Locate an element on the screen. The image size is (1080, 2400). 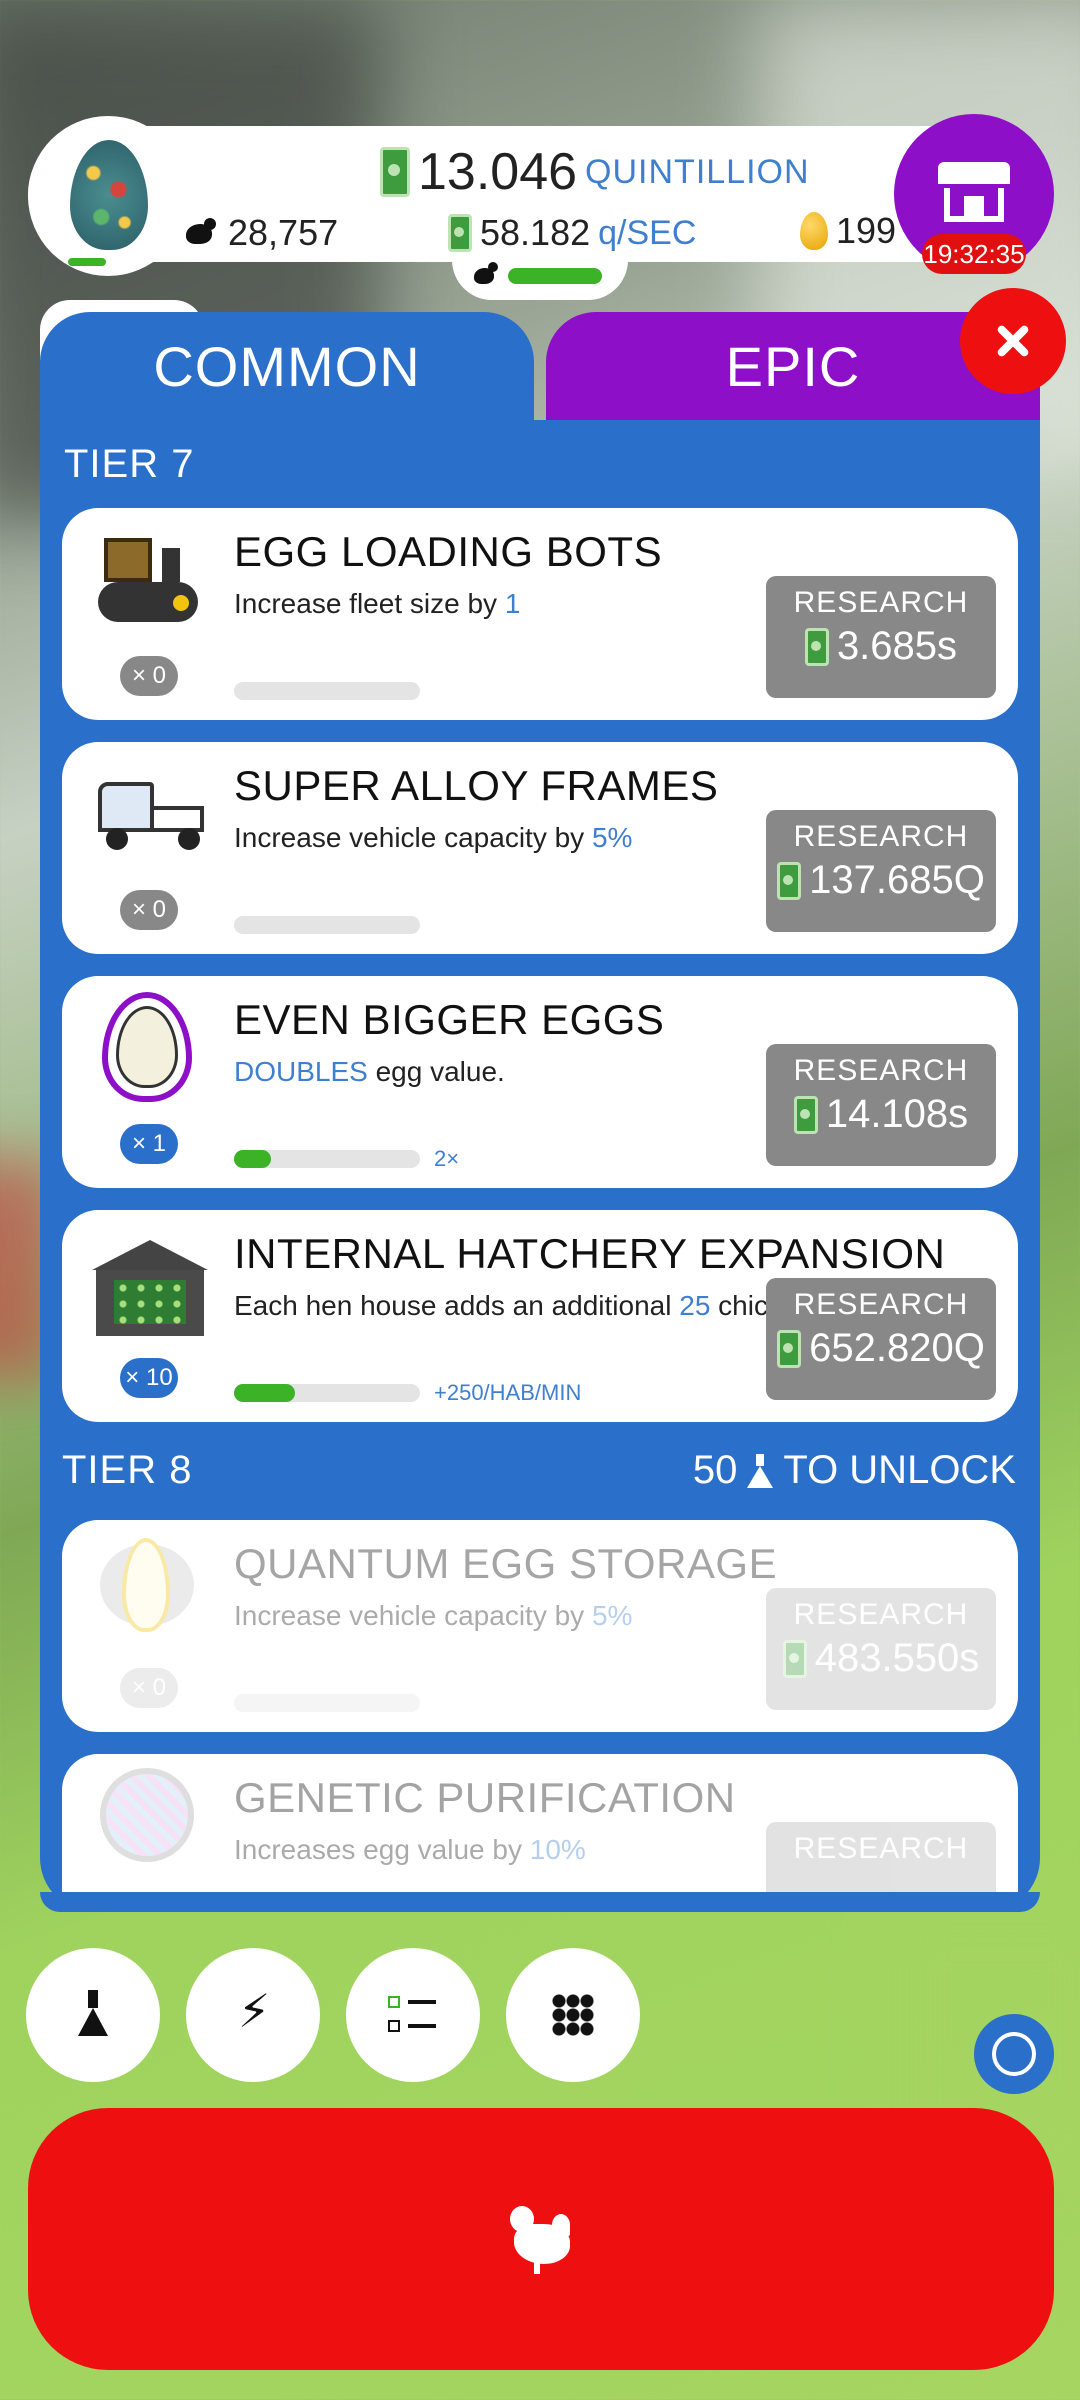
research-title: SUPER ALLOY FRAMES is located at coordinates (476, 785).